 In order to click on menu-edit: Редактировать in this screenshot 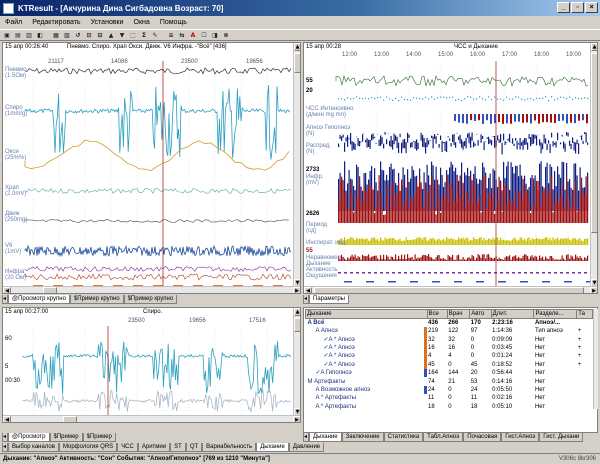, I will do `click(56, 22)`.